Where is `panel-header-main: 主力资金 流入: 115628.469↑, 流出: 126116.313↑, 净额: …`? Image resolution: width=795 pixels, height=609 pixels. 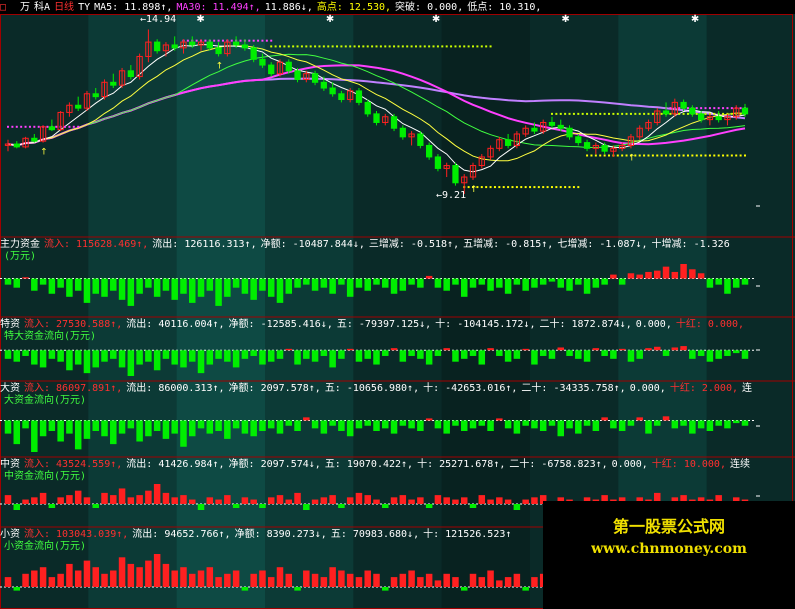 panel-header-main: 主力资金 流入: 115628.469↑, 流出: 126116.313↑, 净额: … is located at coordinates (397, 245).